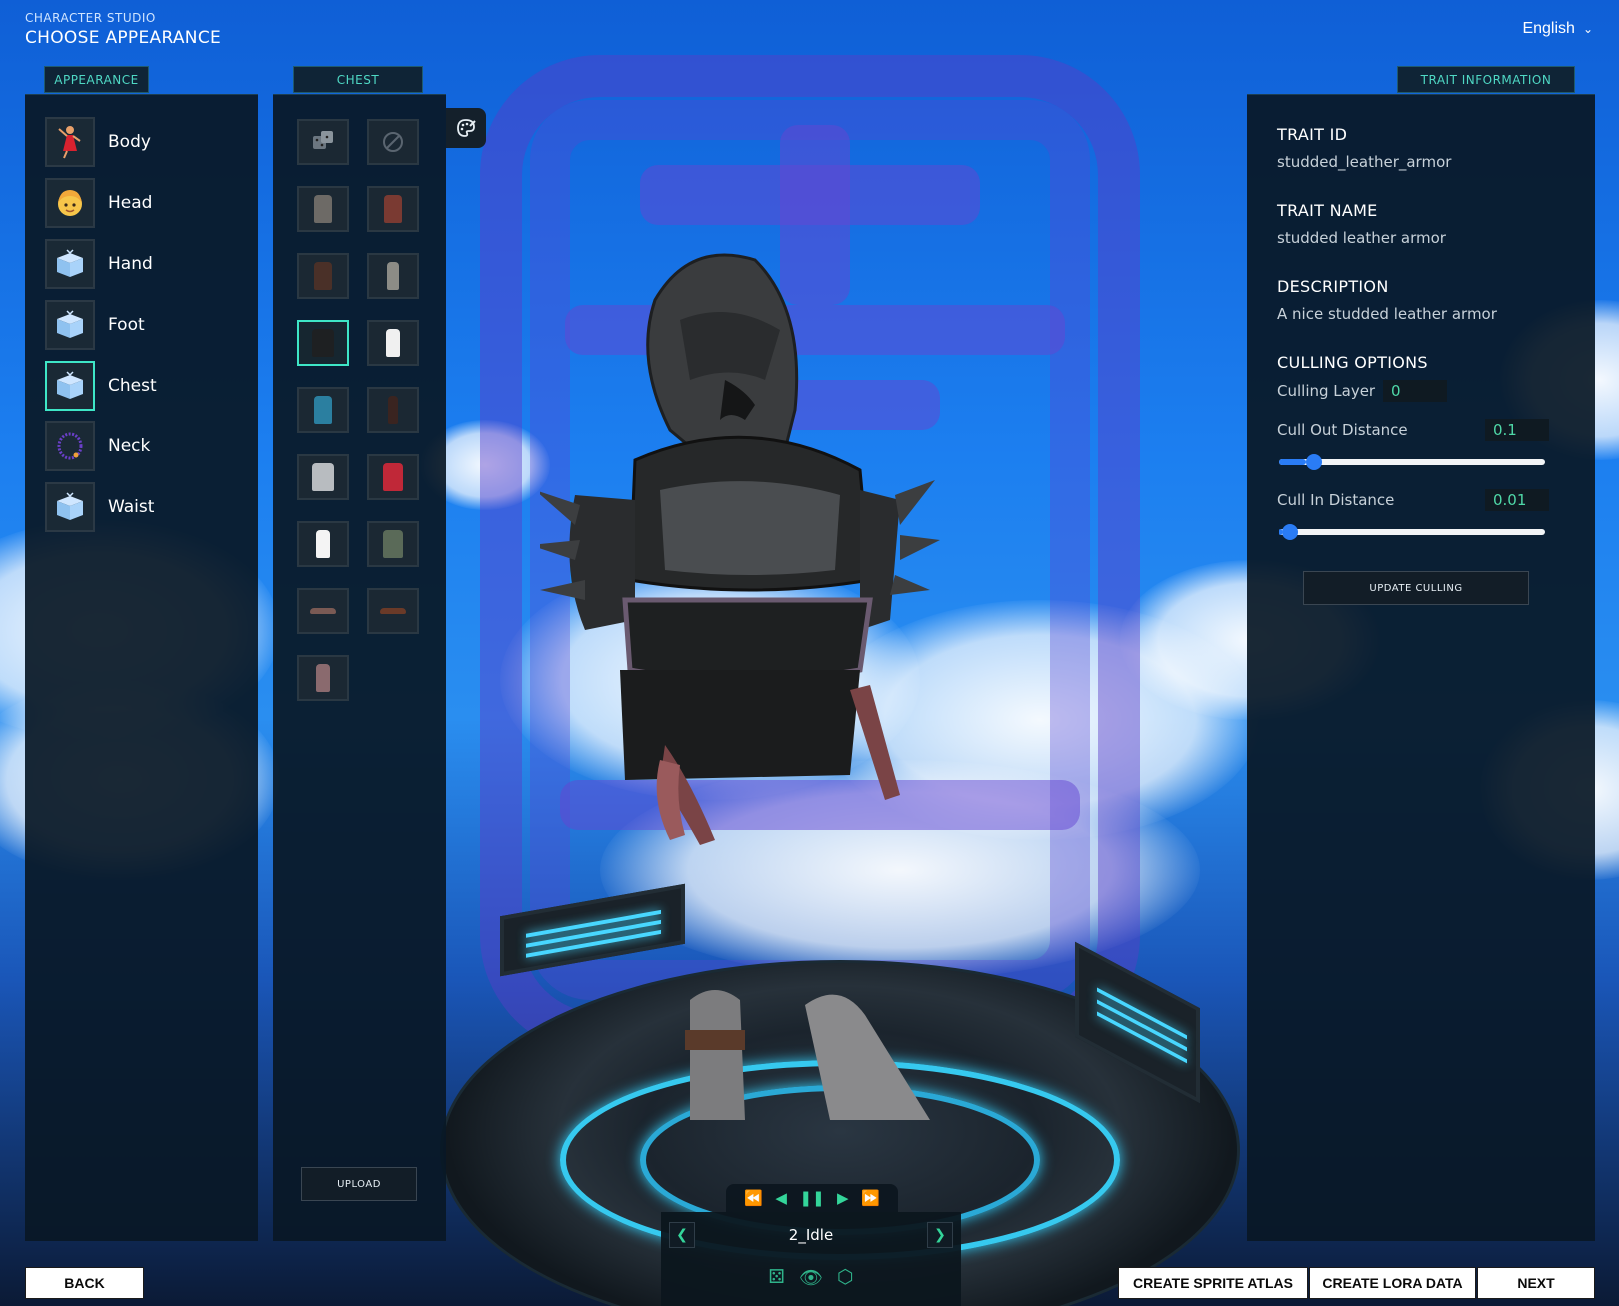 The height and width of the screenshot is (1306, 1619). Describe the element at coordinates (1486, 79) in the screenshot. I see `tab-trait-information: TRAIT INFORMATION` at that location.